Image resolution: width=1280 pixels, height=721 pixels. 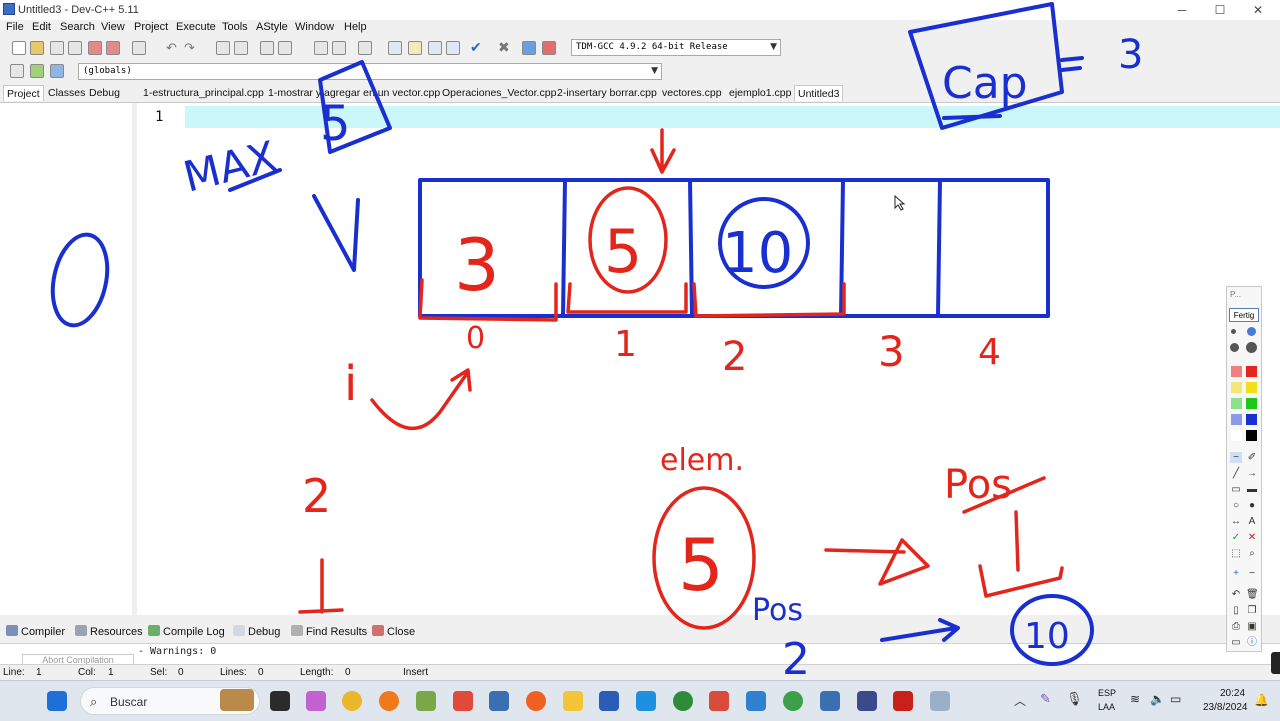 What do you see at coordinates (1236, 573) in the screenshot?
I see `plus-icon: +` at bounding box center [1236, 573].